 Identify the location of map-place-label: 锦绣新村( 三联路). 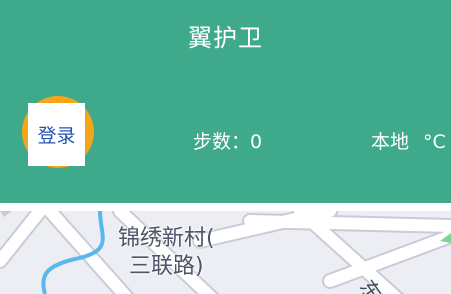
(166, 253).